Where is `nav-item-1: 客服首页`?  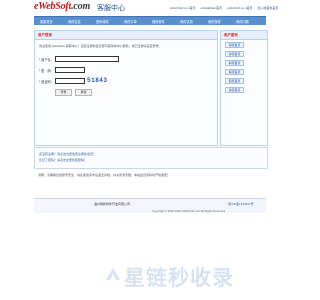
nav-item-1: 客服首页 is located at coordinates (46, 21).